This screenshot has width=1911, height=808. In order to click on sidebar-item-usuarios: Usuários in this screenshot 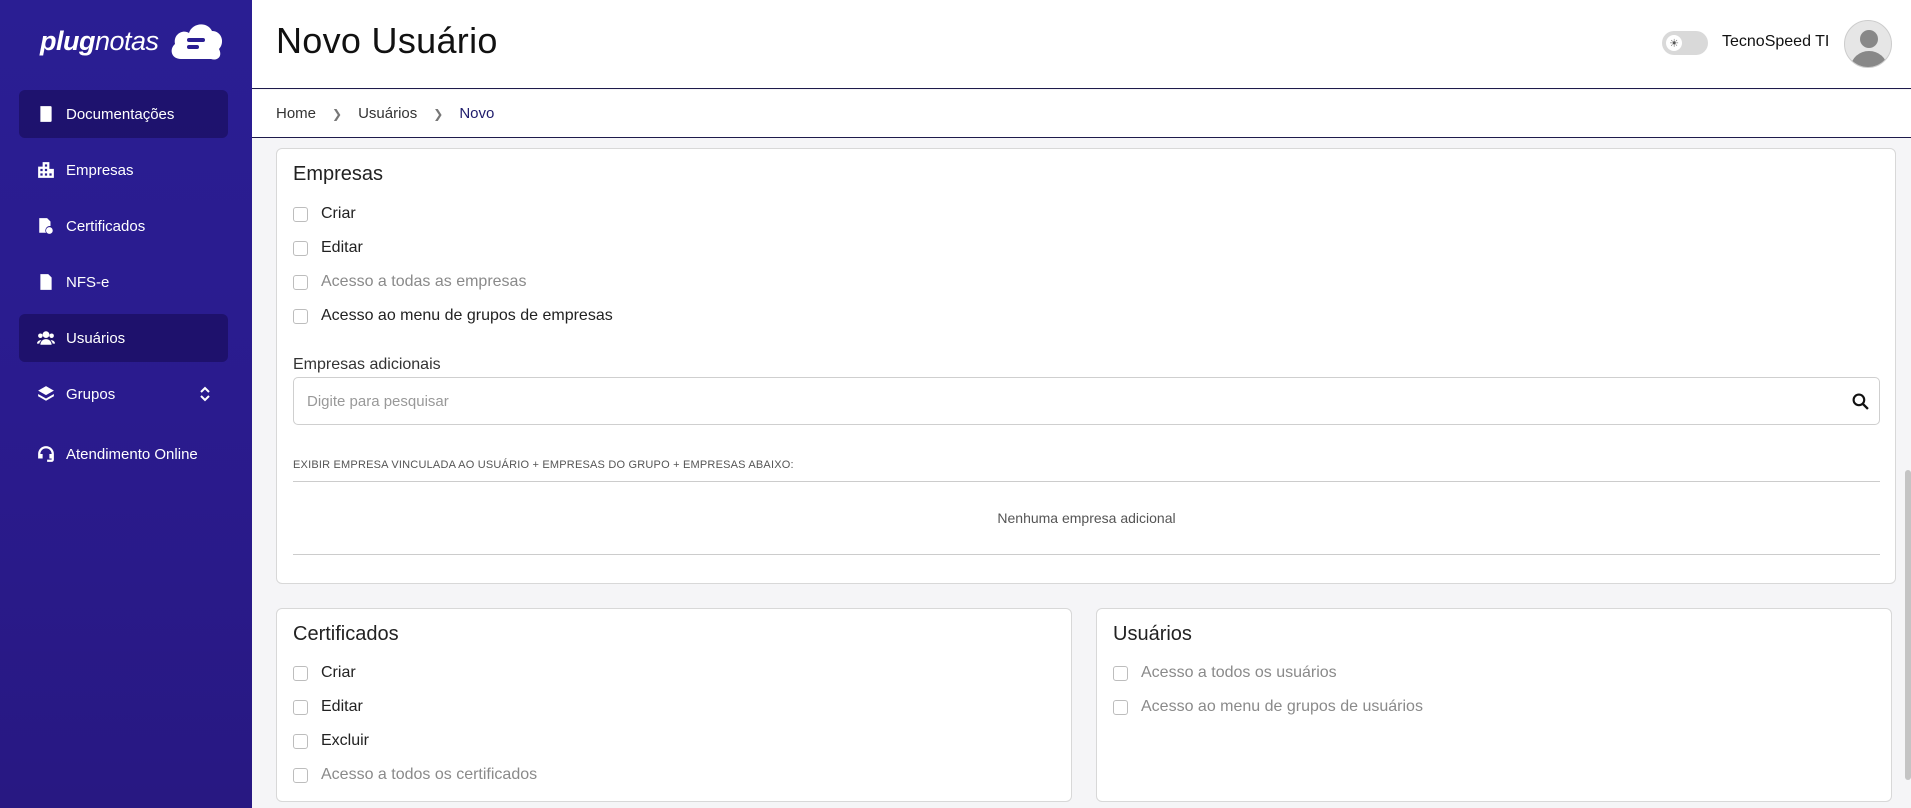, I will do `click(123, 338)`.